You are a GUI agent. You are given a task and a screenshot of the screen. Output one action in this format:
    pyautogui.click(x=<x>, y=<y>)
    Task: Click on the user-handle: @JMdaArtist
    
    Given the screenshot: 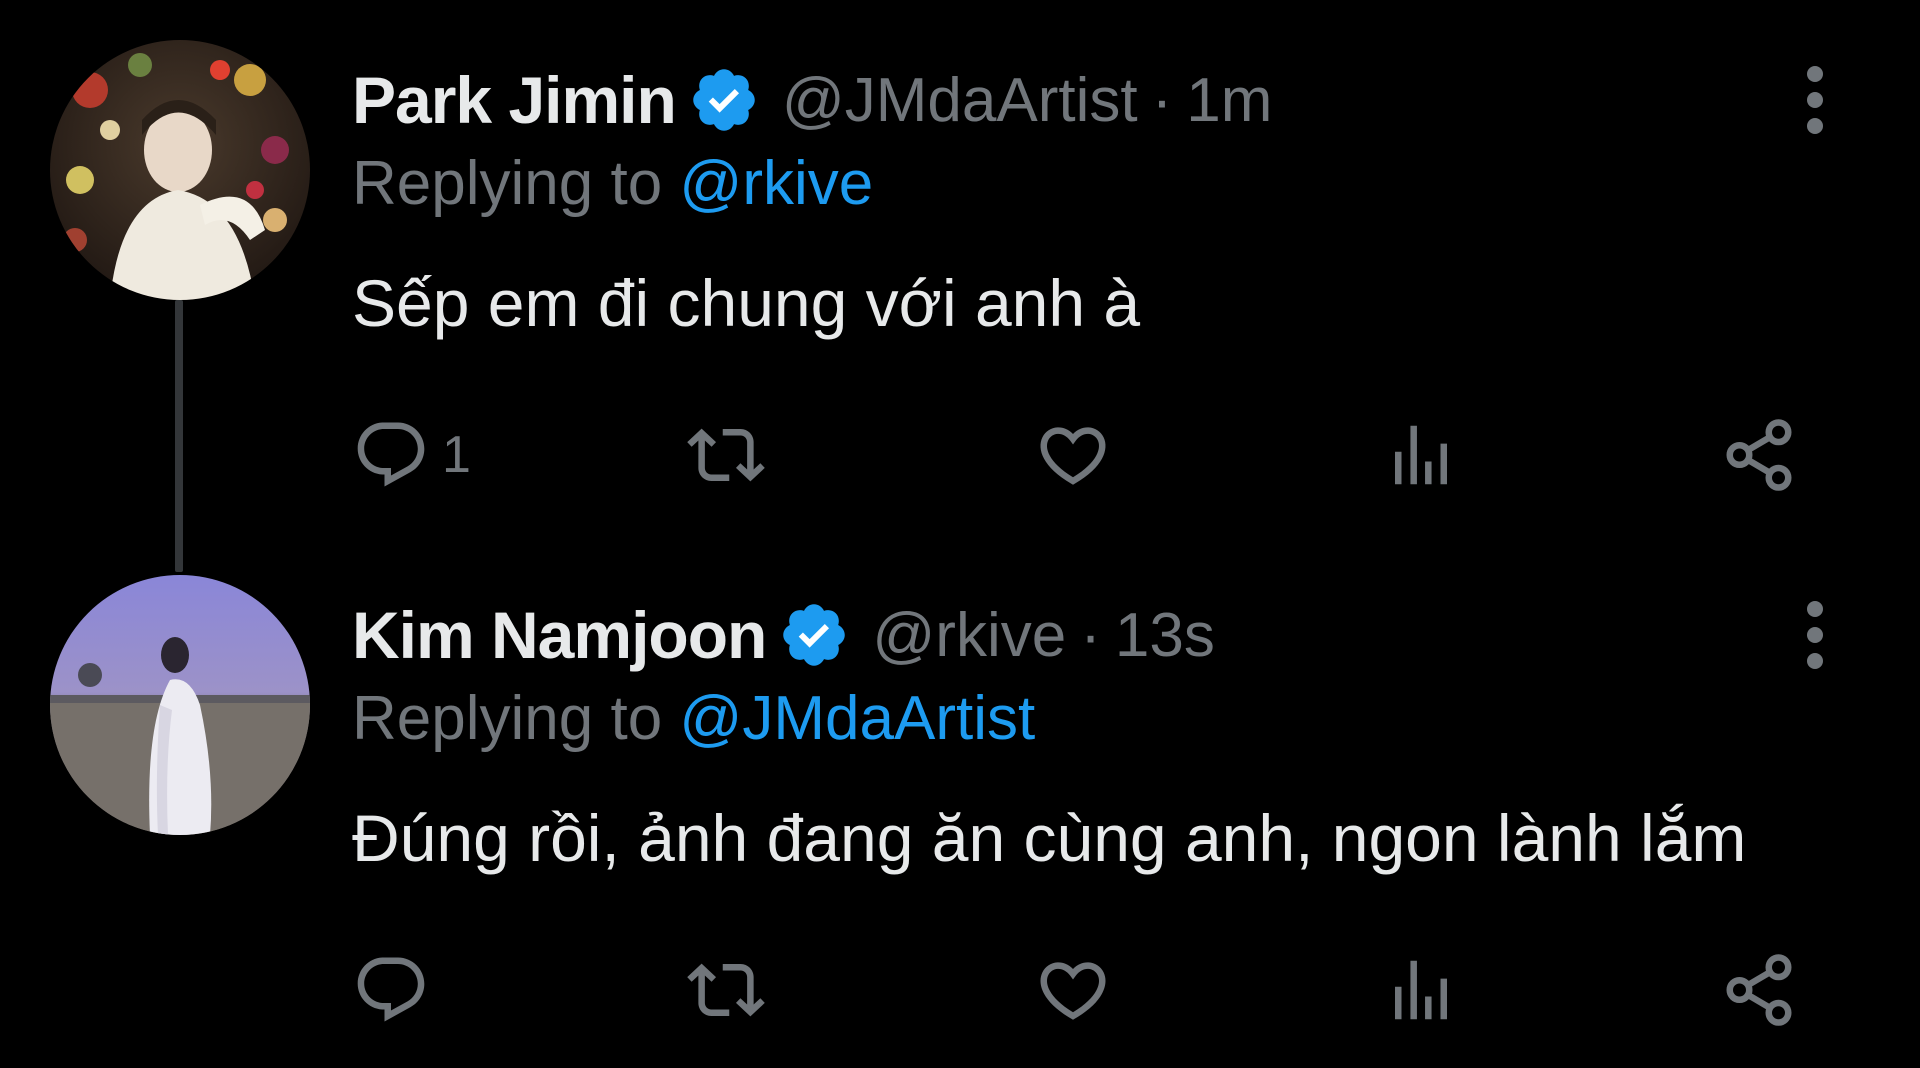 What is the action you would take?
    pyautogui.click(x=960, y=100)
    